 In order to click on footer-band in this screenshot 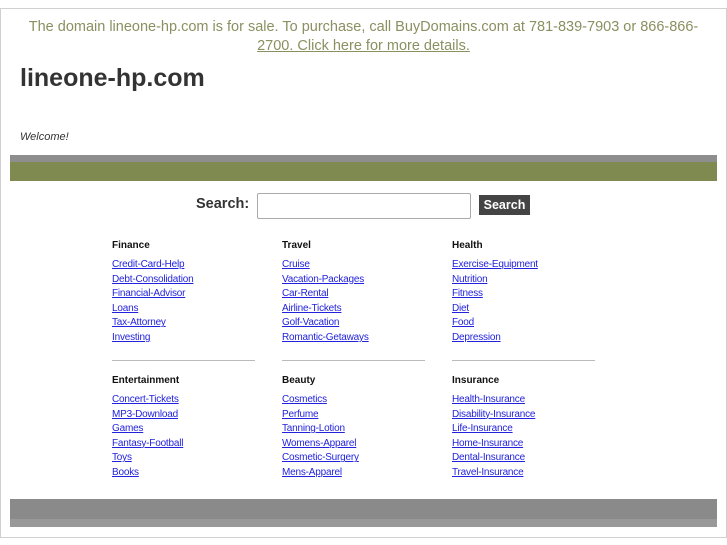, I will do `click(363, 509)`.